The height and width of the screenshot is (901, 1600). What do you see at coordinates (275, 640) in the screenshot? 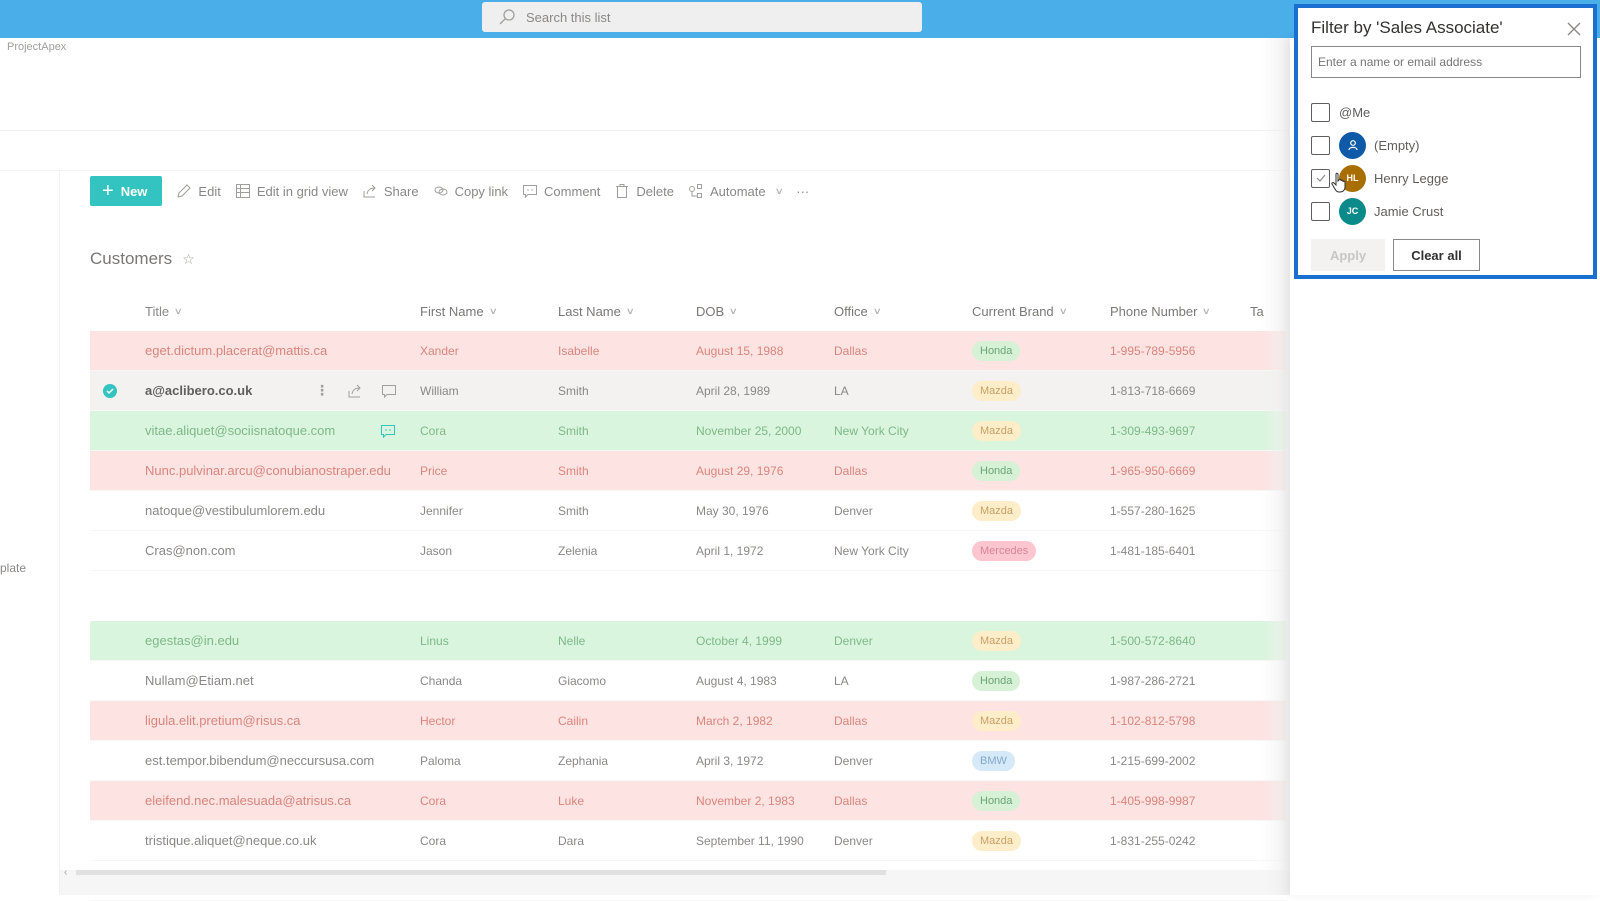
I see `cell-title: egestas@in.edu` at bounding box center [275, 640].